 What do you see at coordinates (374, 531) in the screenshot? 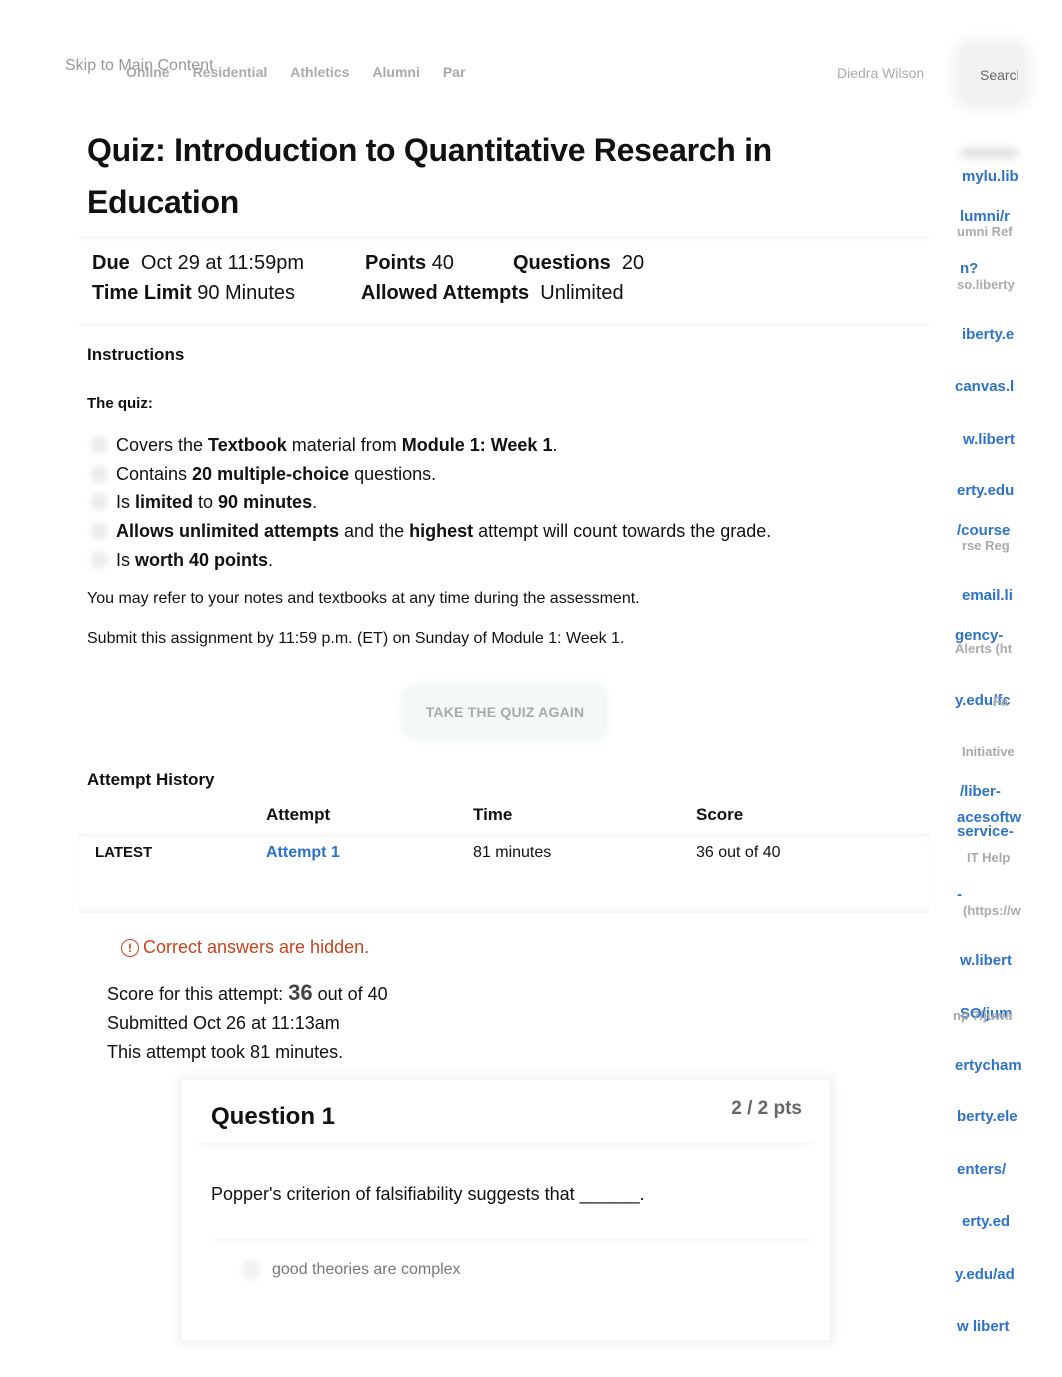
I see `text: and the` at bounding box center [374, 531].